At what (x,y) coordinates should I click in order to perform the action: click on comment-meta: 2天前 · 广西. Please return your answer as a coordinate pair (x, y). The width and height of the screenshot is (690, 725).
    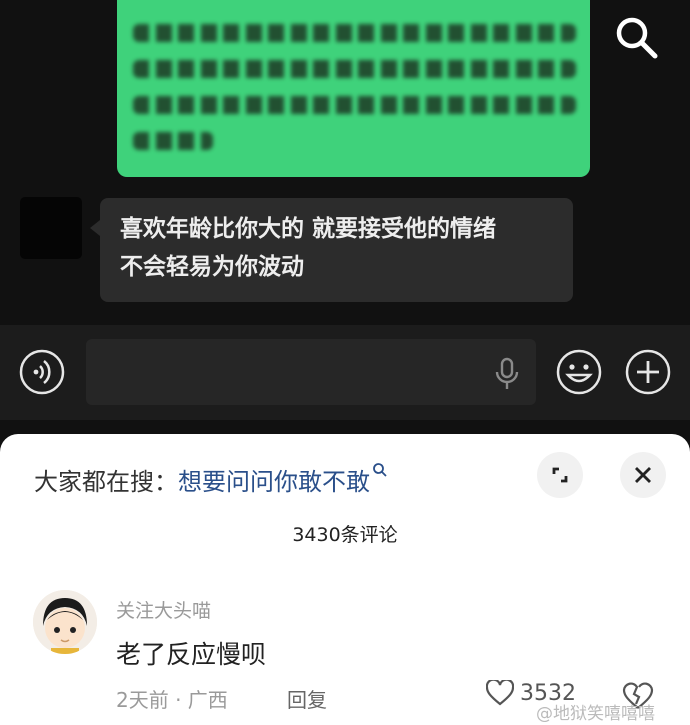
    Looking at the image, I should click on (172, 700).